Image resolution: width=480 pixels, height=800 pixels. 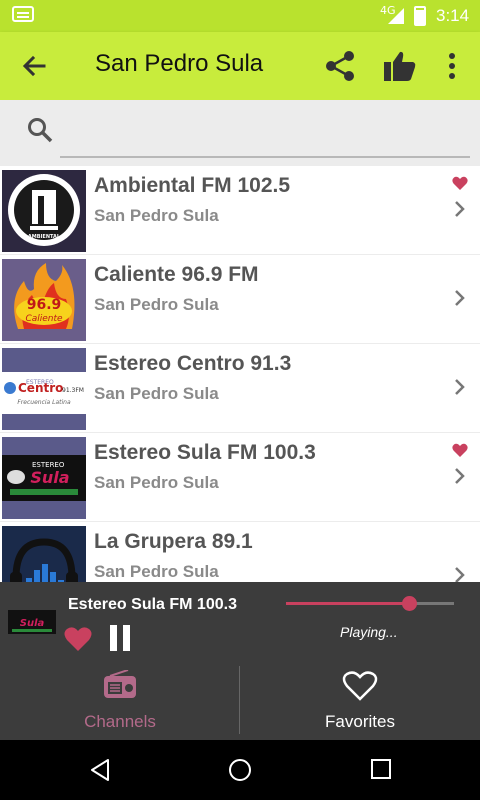 I want to click on svg-text: Centro, so click(x=40, y=388).